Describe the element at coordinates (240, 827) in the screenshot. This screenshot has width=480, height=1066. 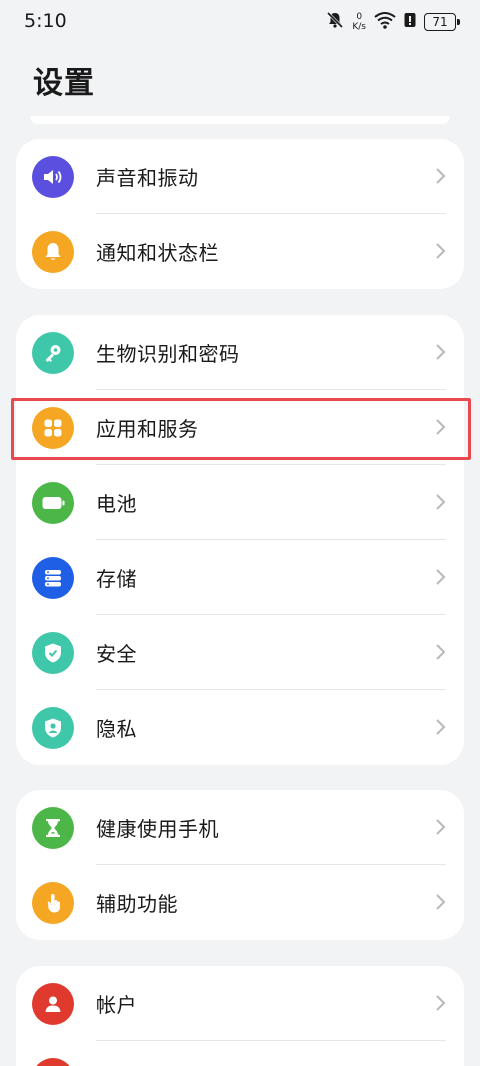
I see `digital-wellbeing-item: 健康使用手机` at that location.